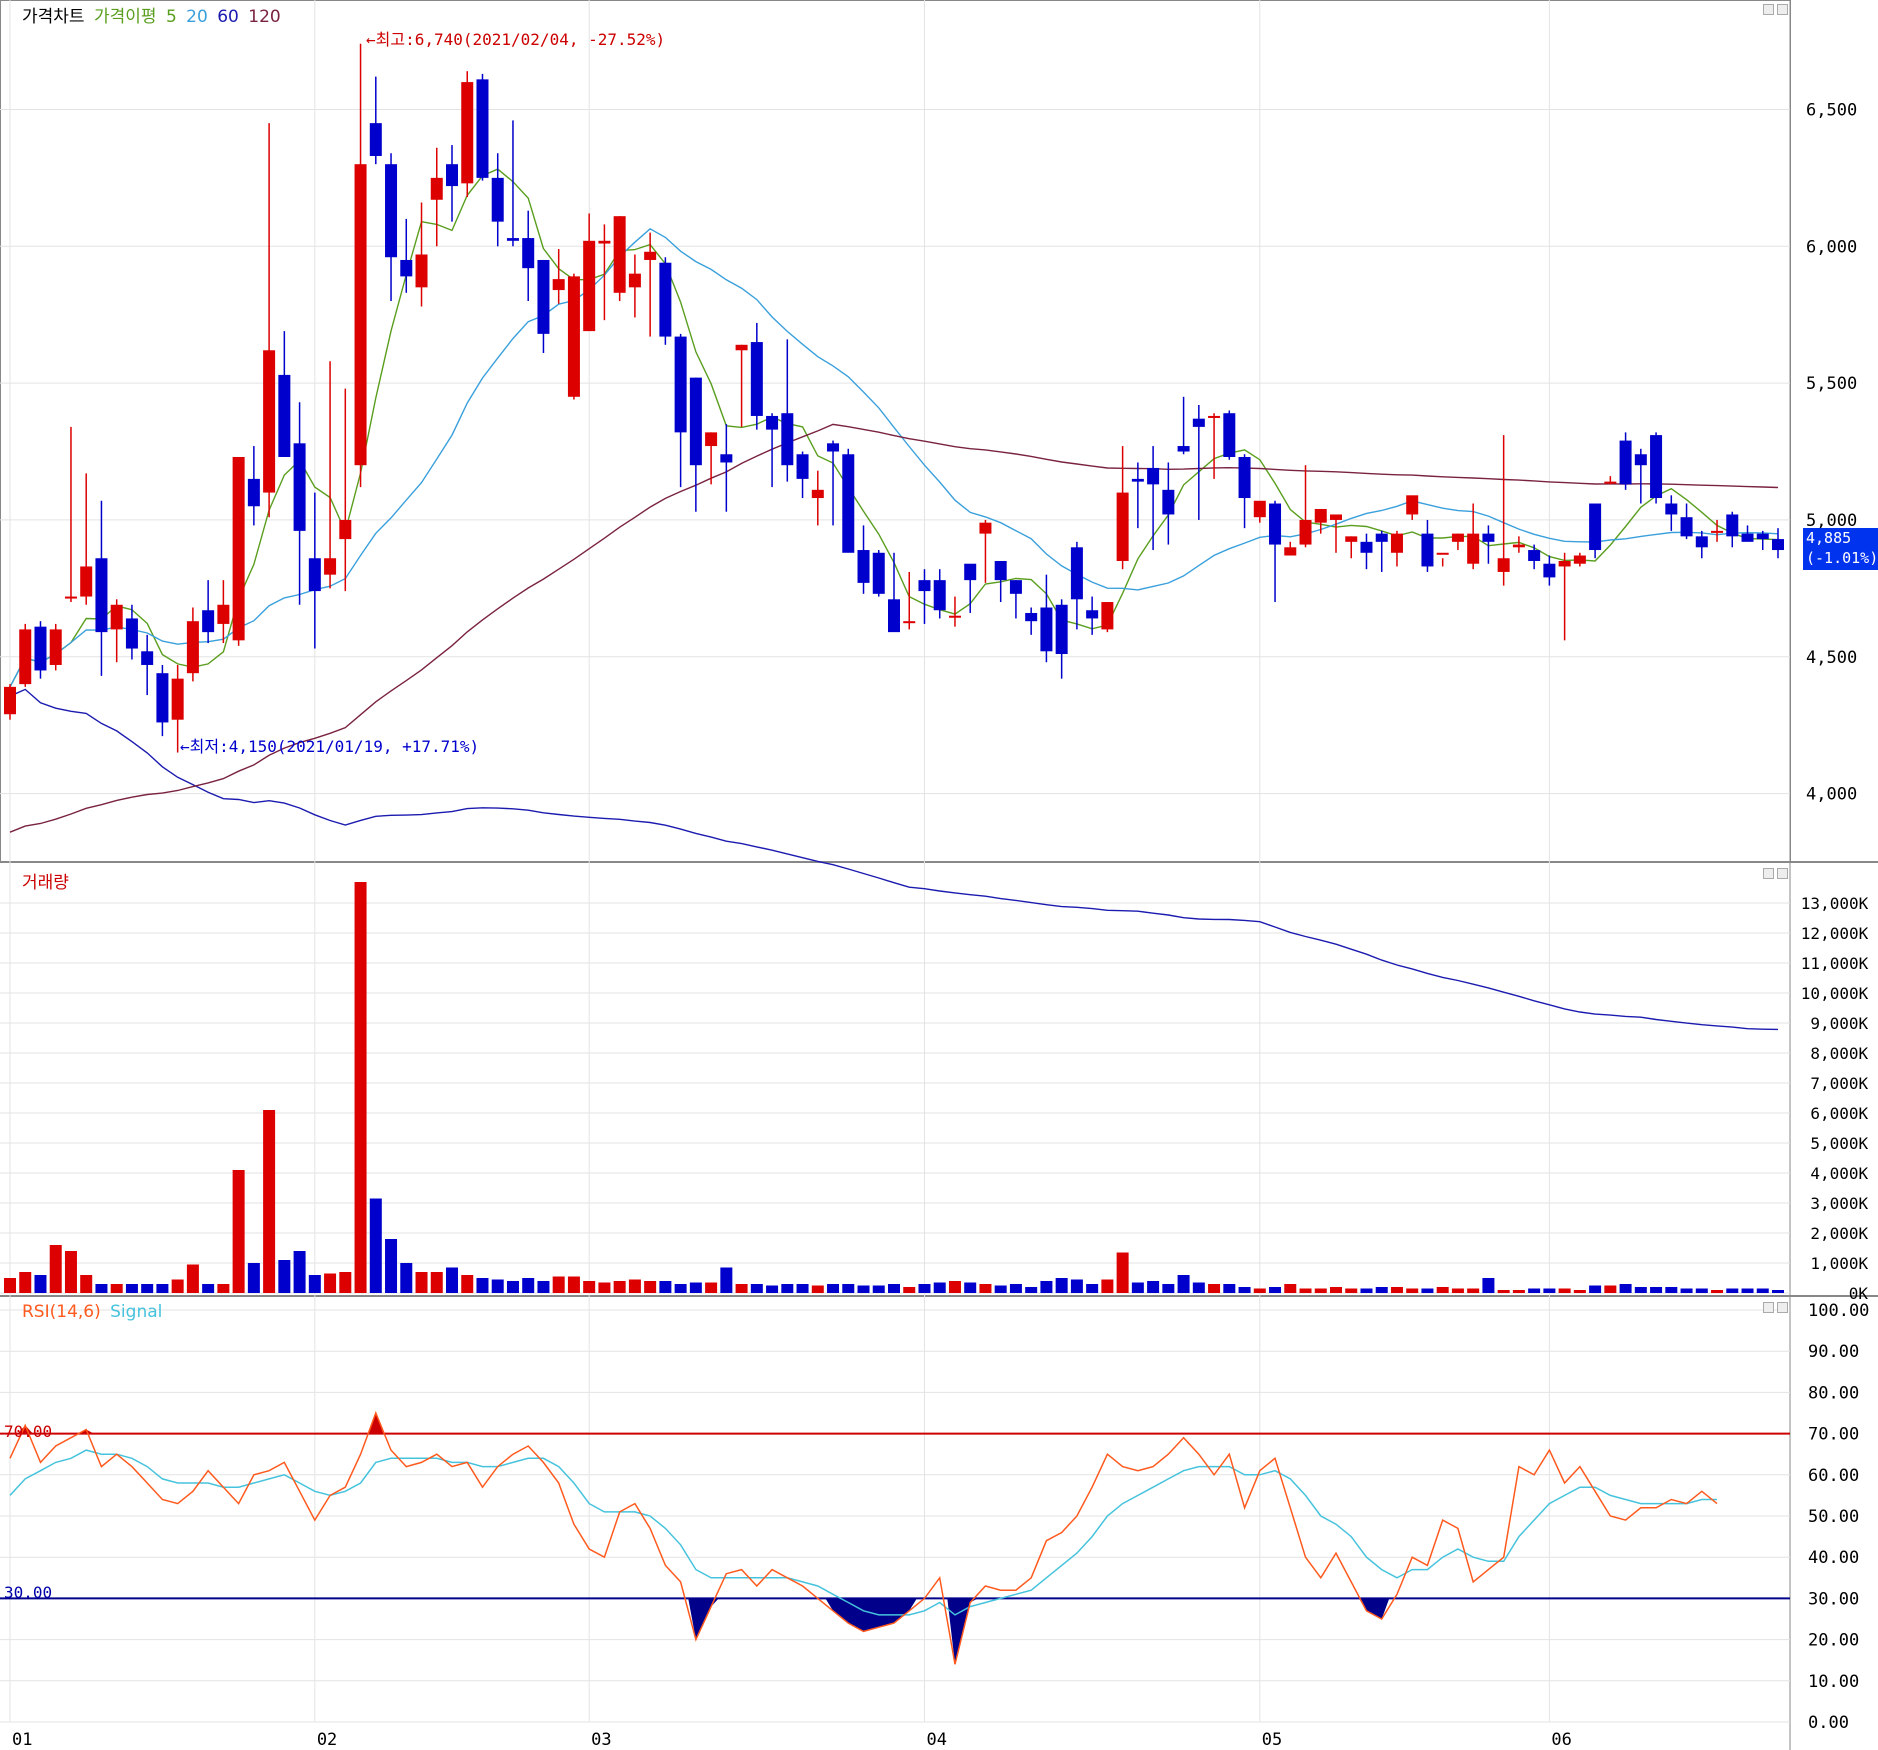 The image size is (1878, 1750). I want to click on volume-panel-minimize-button, so click(1768, 873).